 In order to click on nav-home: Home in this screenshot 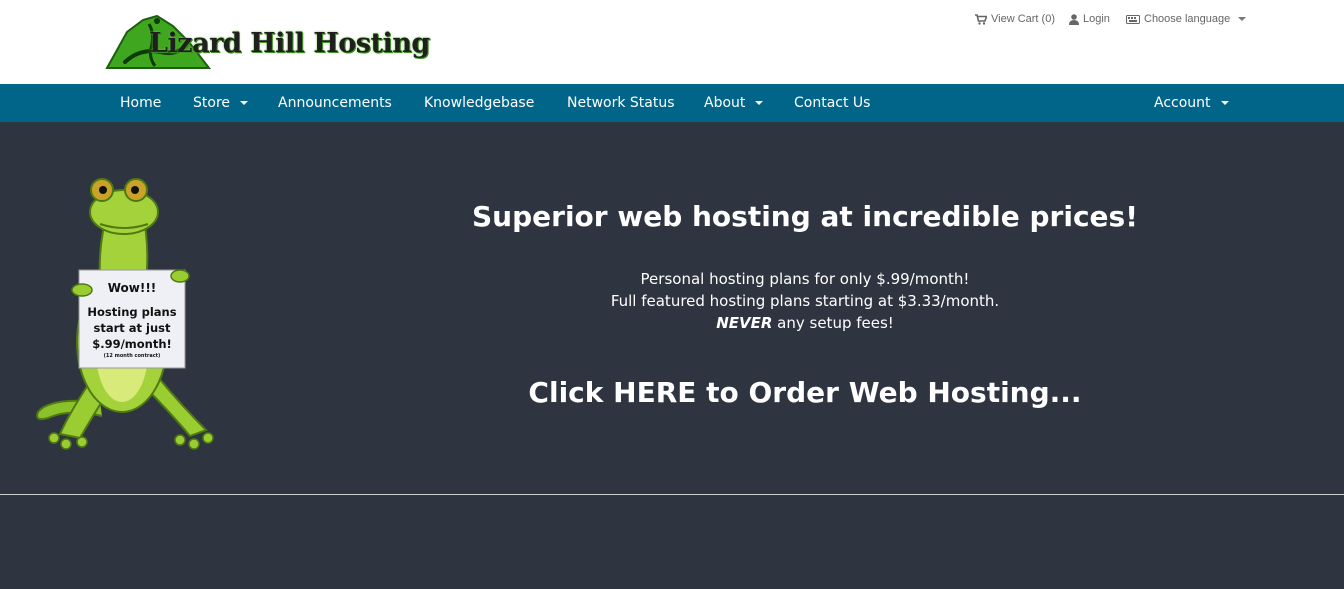, I will do `click(140, 103)`.